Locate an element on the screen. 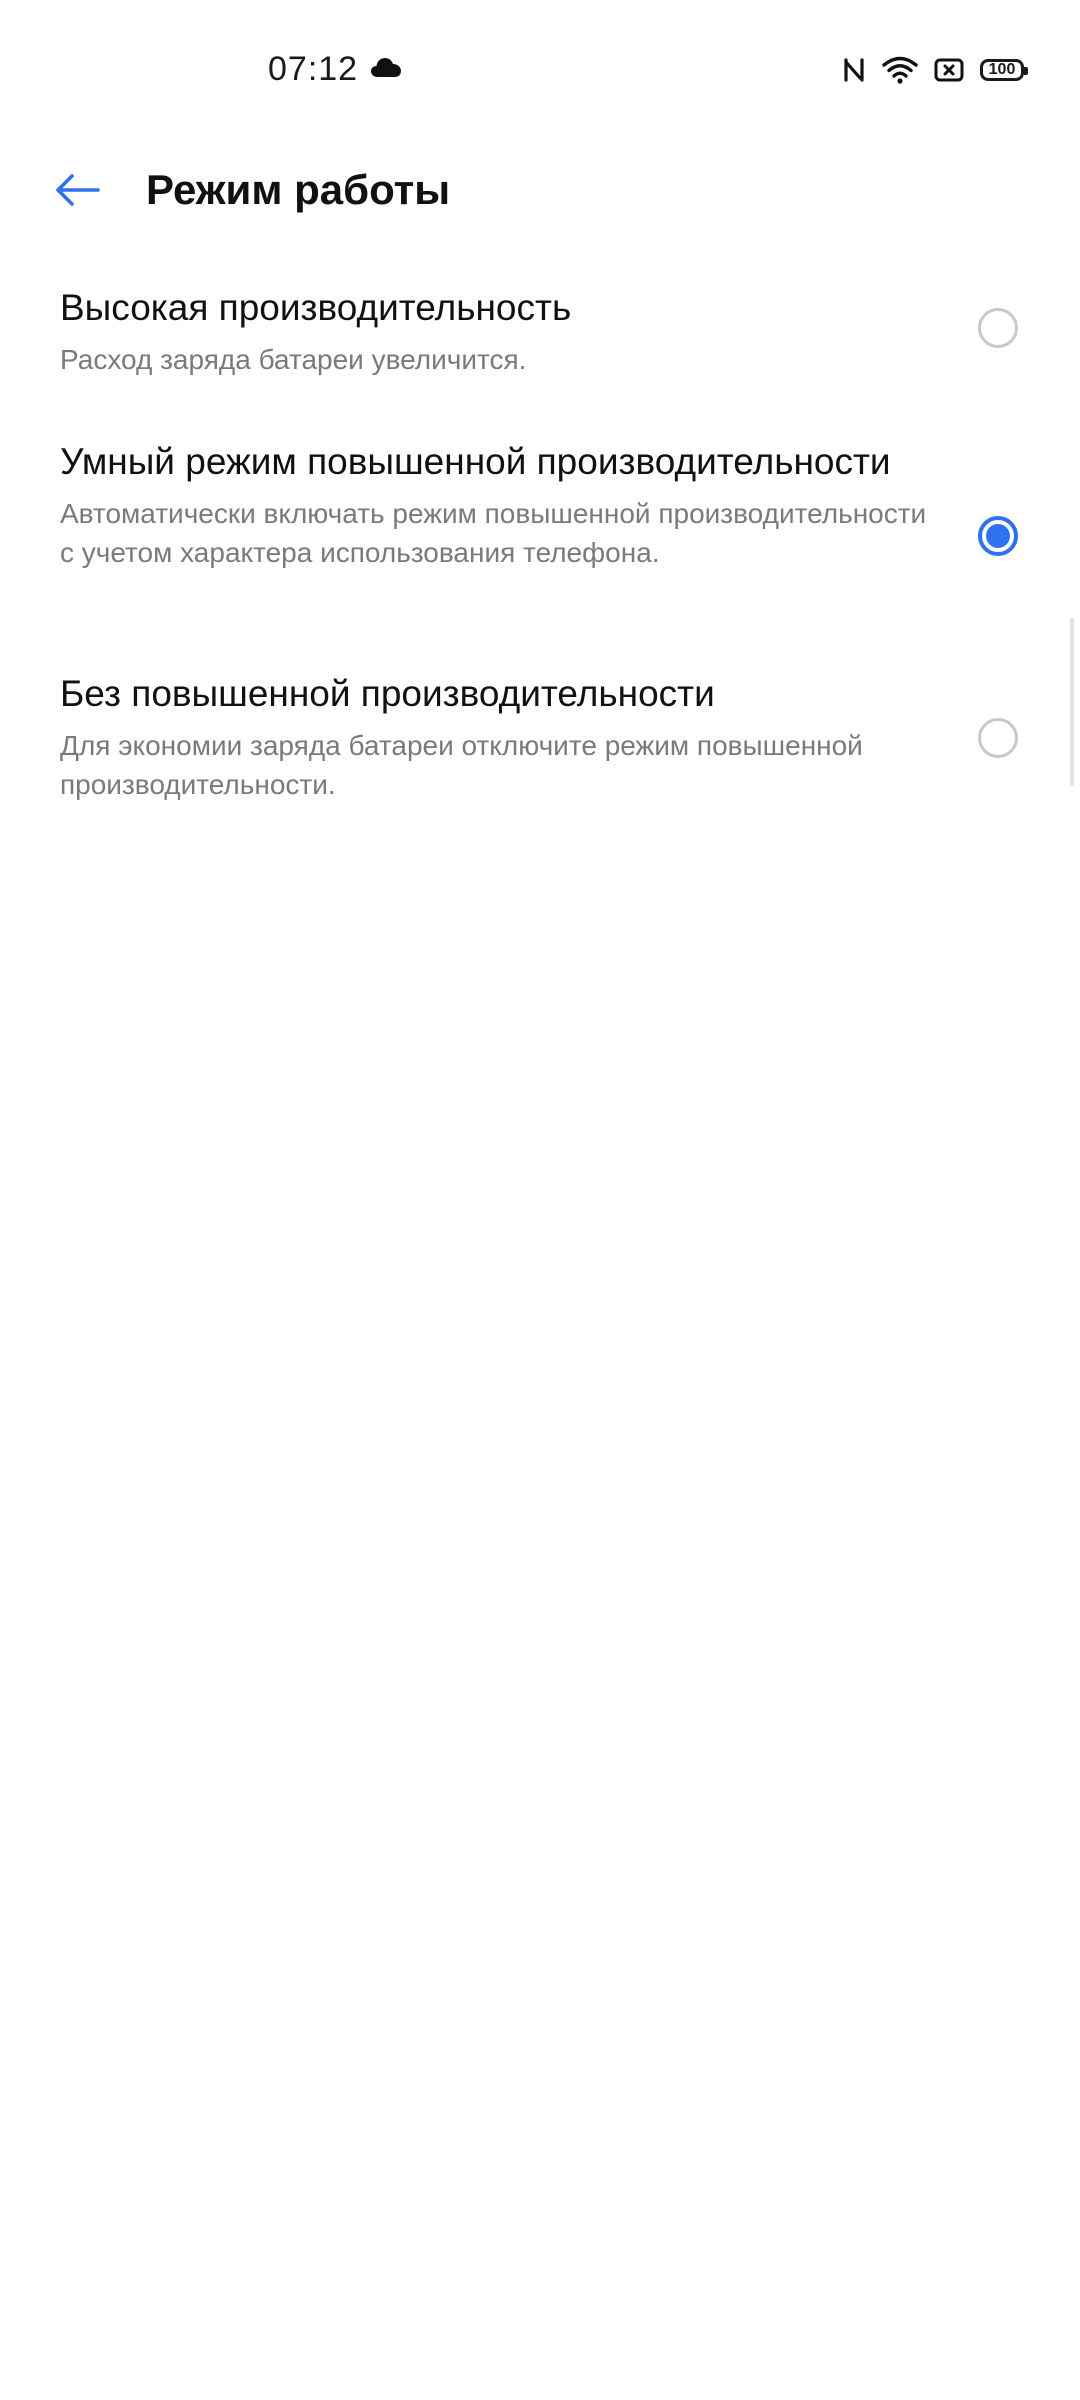 The image size is (1080, 2400). radio-high-performance is located at coordinates (998, 328).